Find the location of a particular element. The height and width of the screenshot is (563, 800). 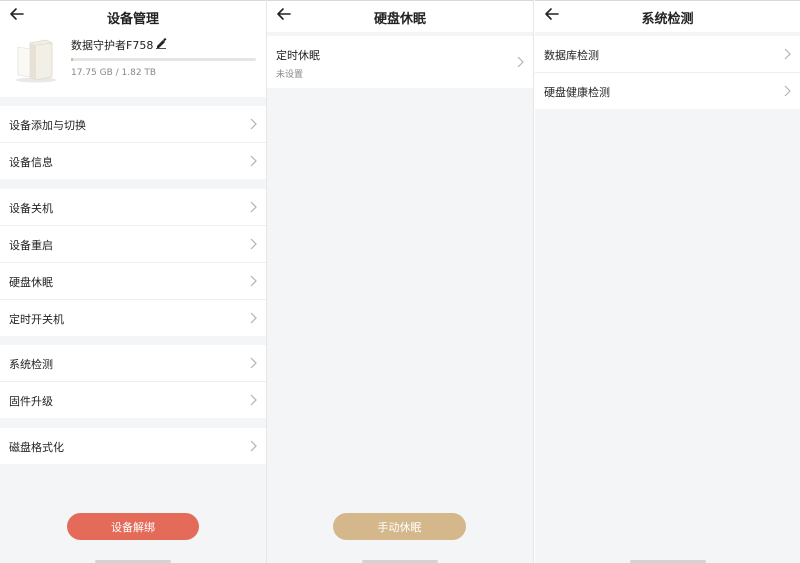

header: 系统检测 is located at coordinates (667, 16).